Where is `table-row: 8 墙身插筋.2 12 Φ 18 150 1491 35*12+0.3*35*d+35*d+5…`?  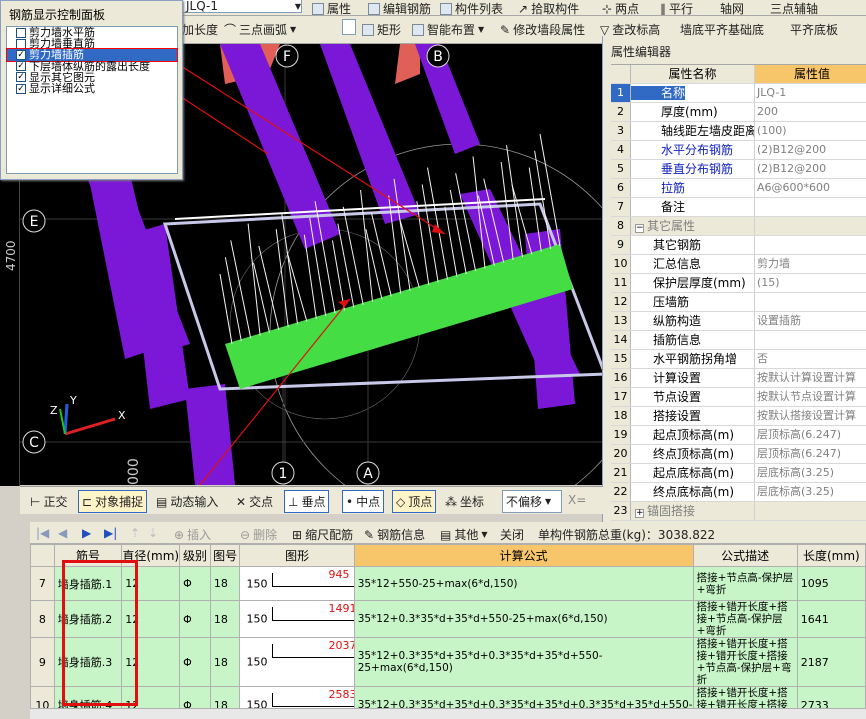
table-row: 8 墙身插筋.2 12 Φ 18 150 1491 35*12+0.3*35*d+35*d+5… is located at coordinates (448, 619).